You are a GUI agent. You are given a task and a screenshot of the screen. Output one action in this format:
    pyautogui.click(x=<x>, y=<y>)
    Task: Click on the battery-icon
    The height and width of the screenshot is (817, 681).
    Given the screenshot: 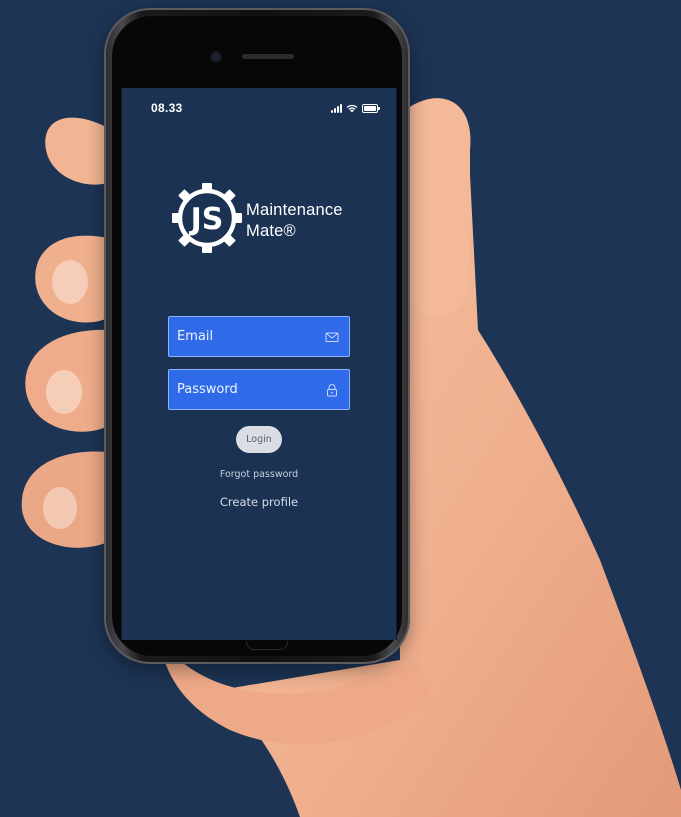 What is the action you would take?
    pyautogui.click(x=371, y=108)
    